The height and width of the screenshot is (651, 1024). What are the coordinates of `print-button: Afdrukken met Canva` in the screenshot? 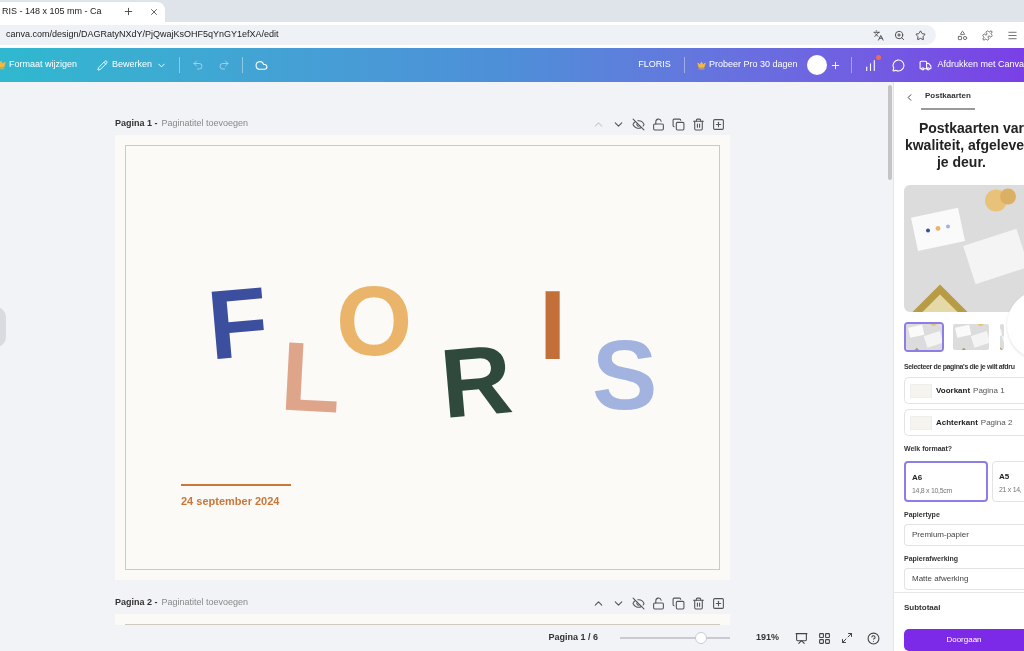 It's located at (971, 65).